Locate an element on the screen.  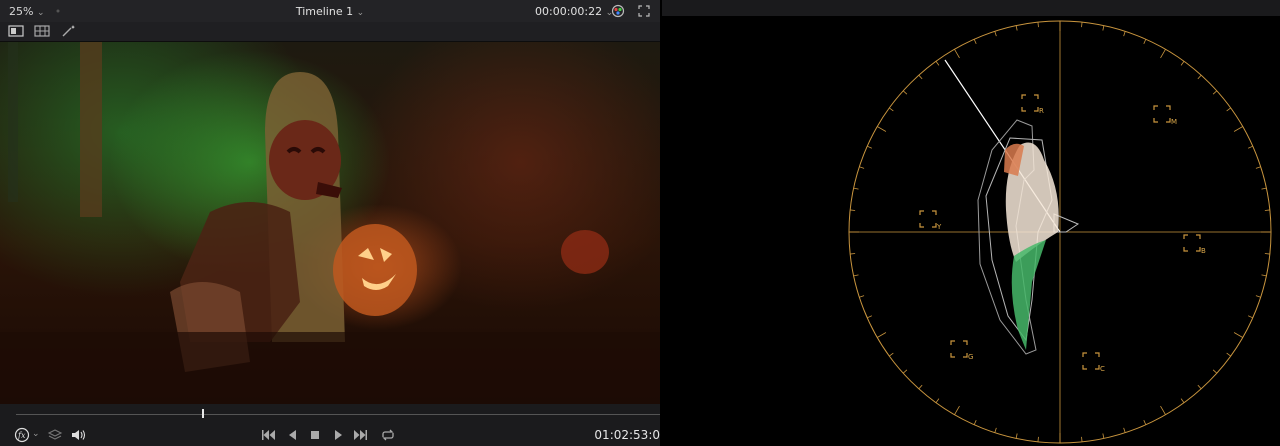
playhead-timecode: 01:02:53:0 is located at coordinates (627, 435).